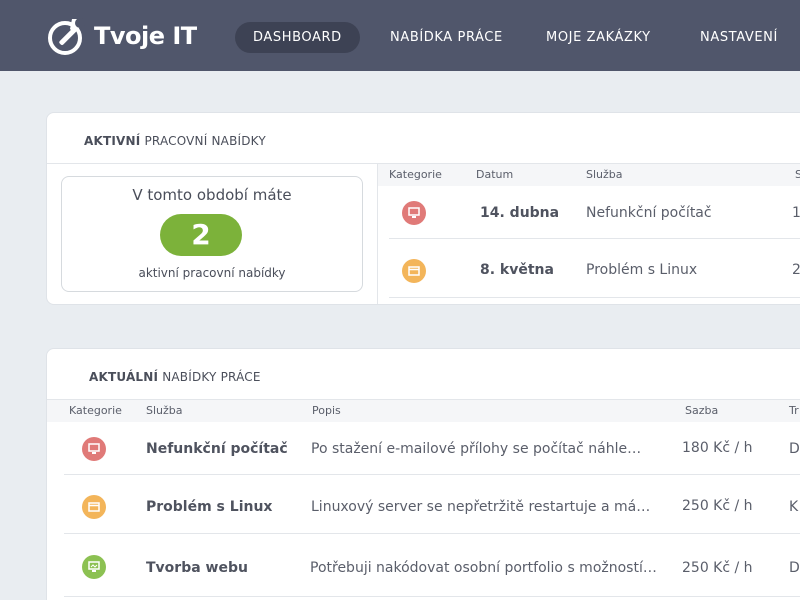 Image resolution: width=800 pixels, height=600 pixels. I want to click on wrench-gear-icon, so click(66, 36).